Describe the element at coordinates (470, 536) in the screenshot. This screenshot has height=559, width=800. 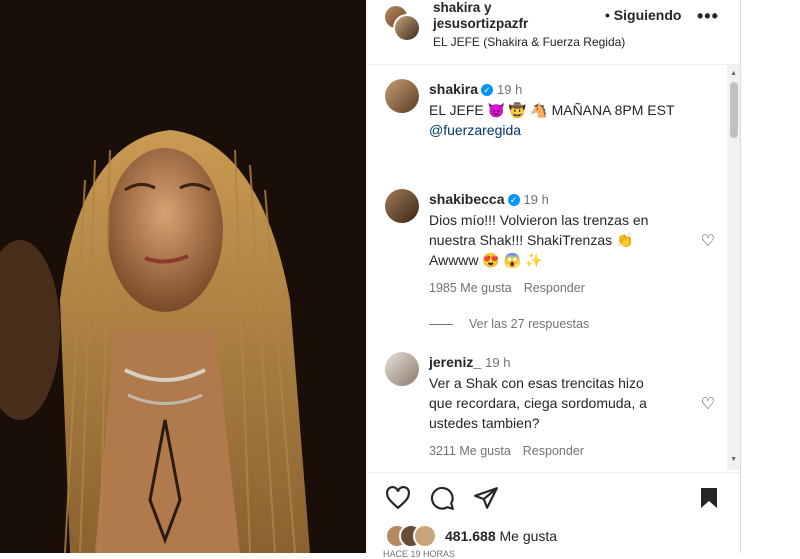
I see `likes-count: 481.688` at that location.